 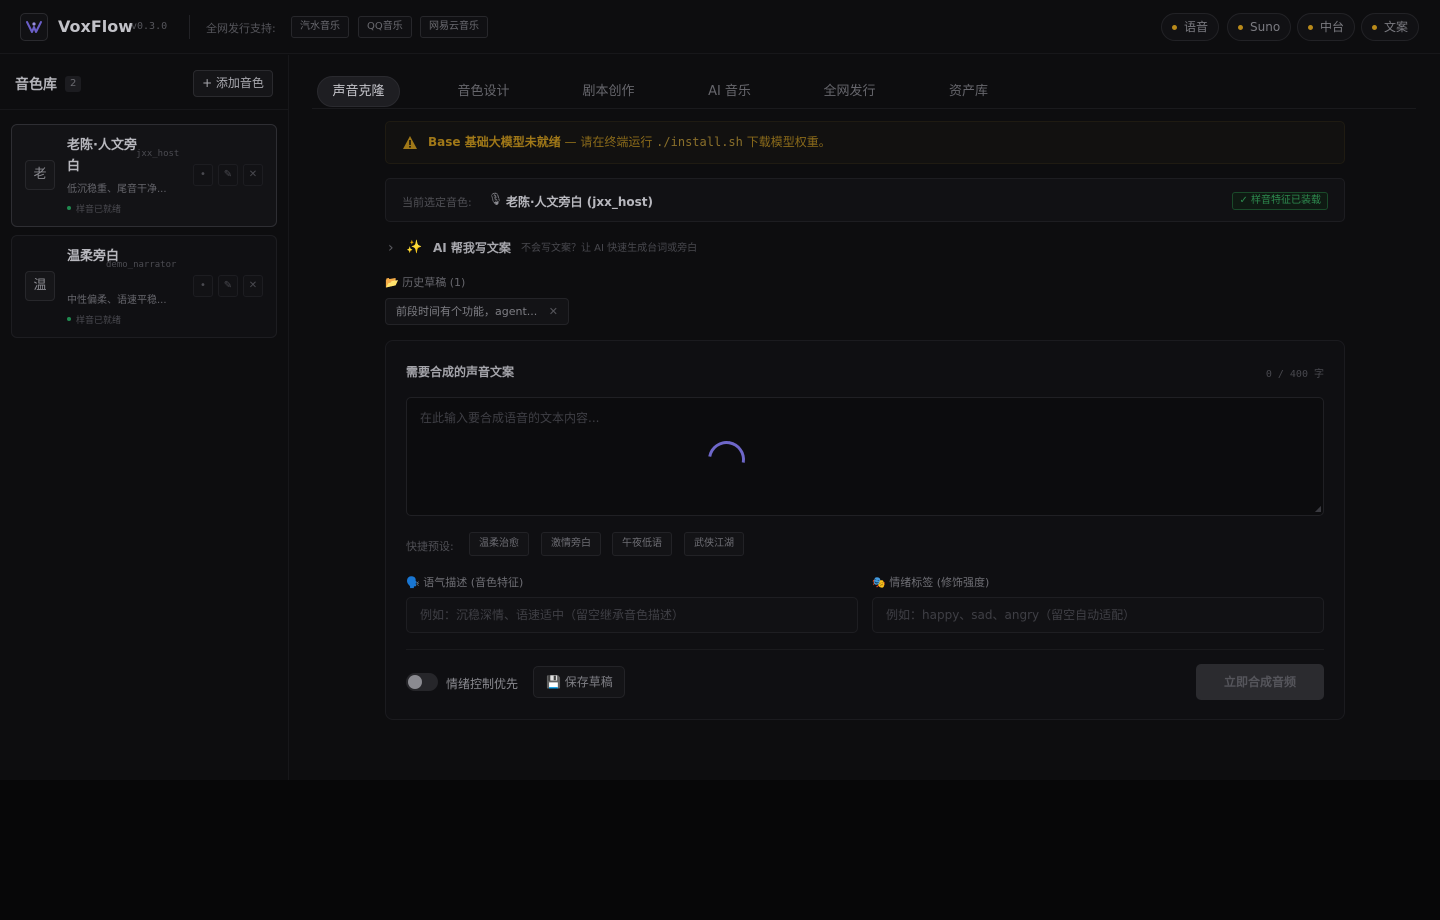 What do you see at coordinates (358, 91) in the screenshot?
I see `tab-voice-clone: 声音克隆` at bounding box center [358, 91].